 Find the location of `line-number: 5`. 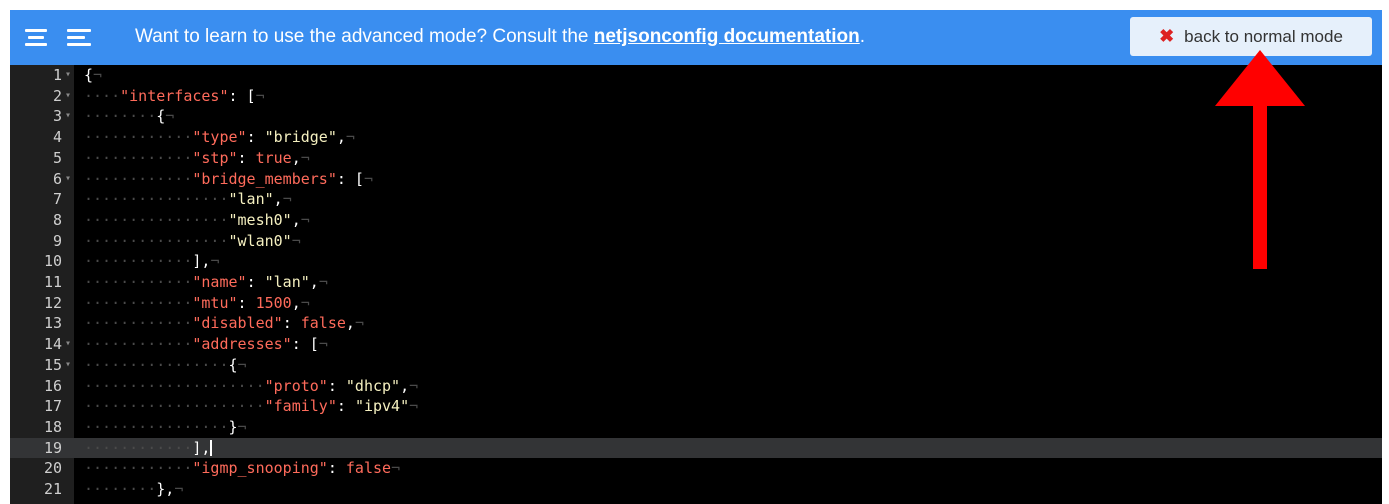

line-number: 5 is located at coordinates (57, 157).